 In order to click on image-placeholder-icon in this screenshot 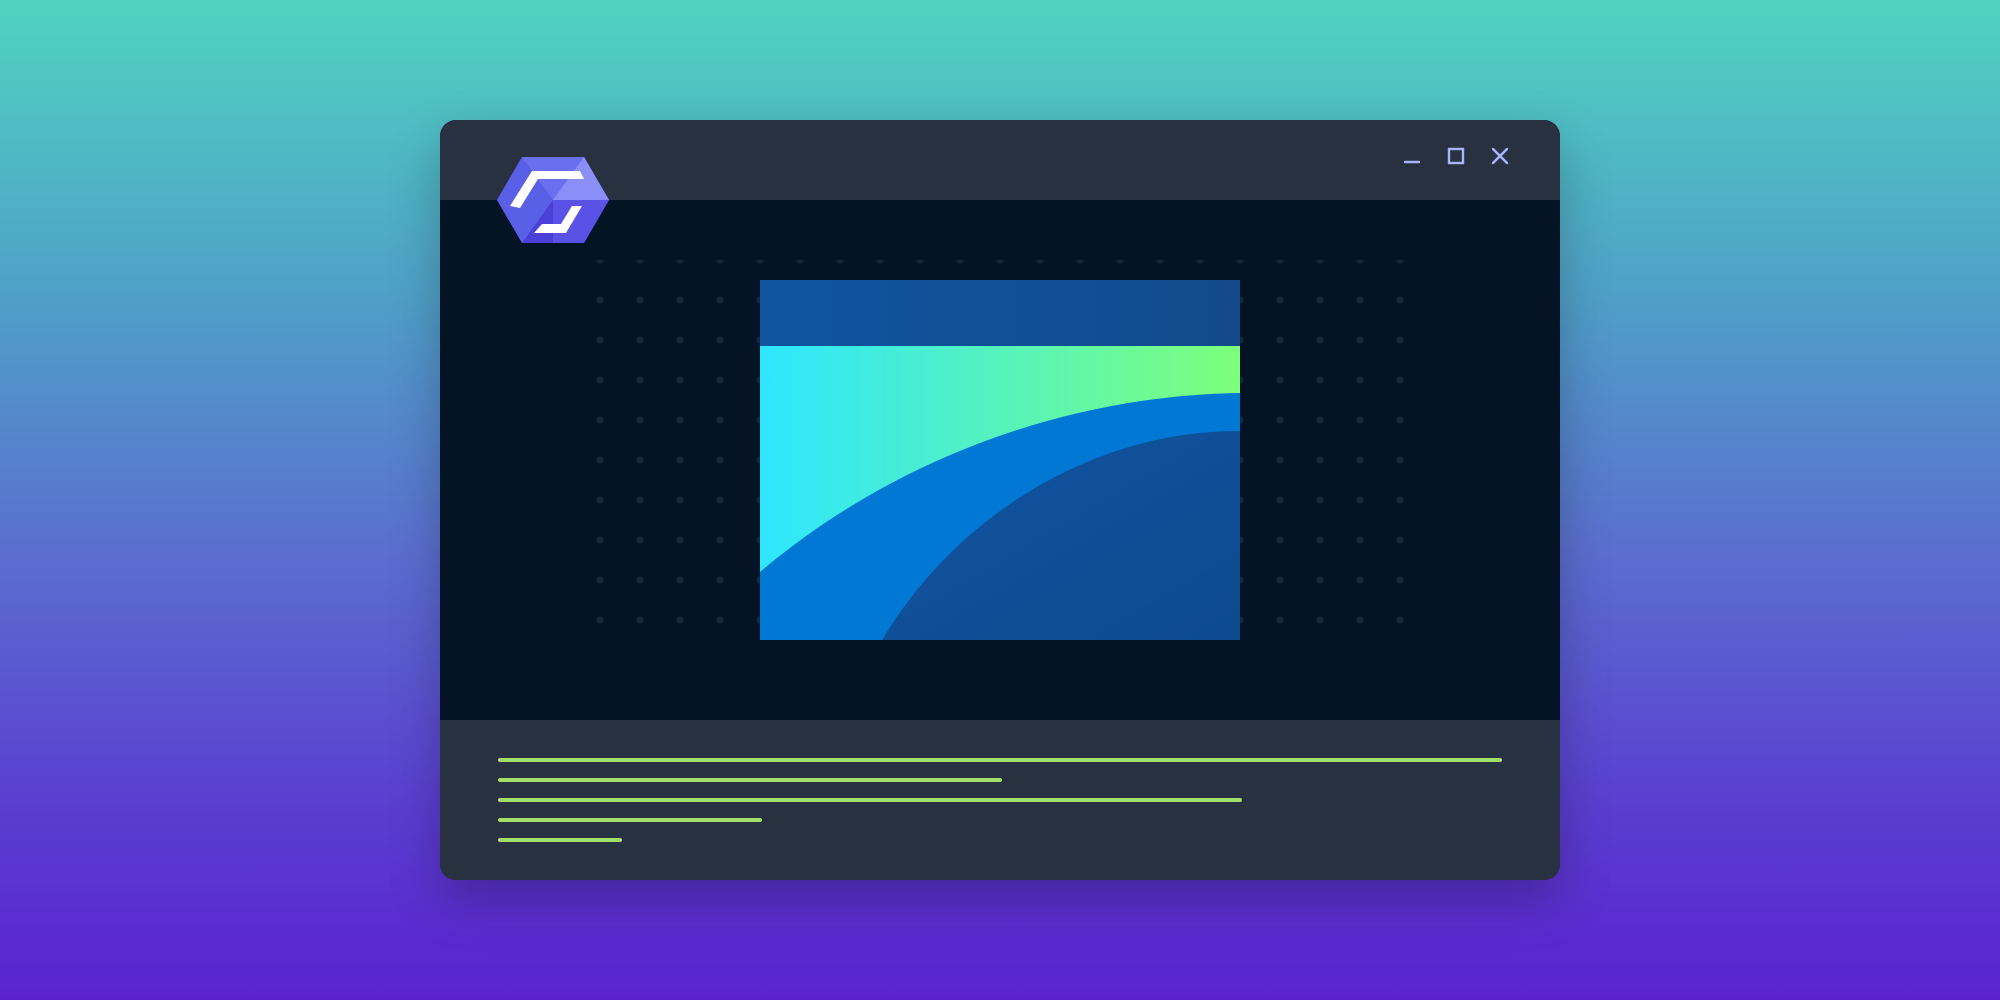, I will do `click(1000, 460)`.